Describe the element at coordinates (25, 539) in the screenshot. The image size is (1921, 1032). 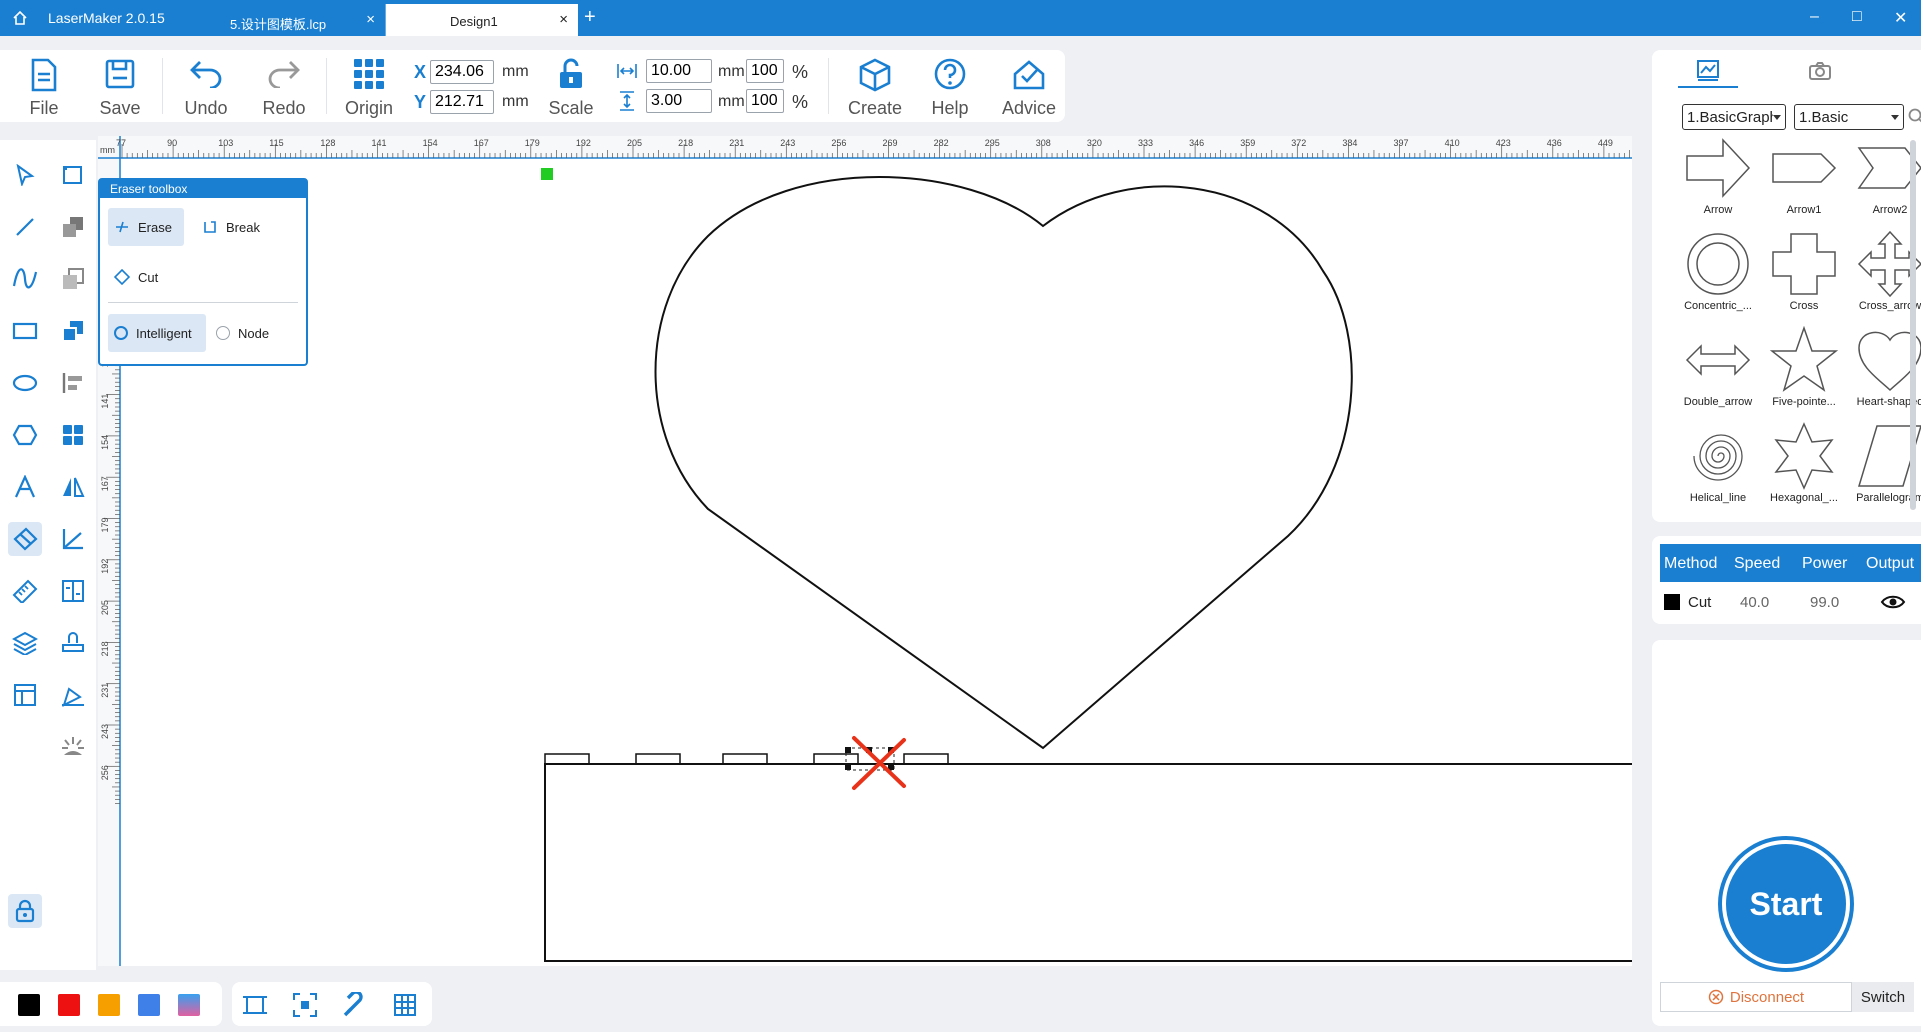
I see `eraser-tool` at that location.